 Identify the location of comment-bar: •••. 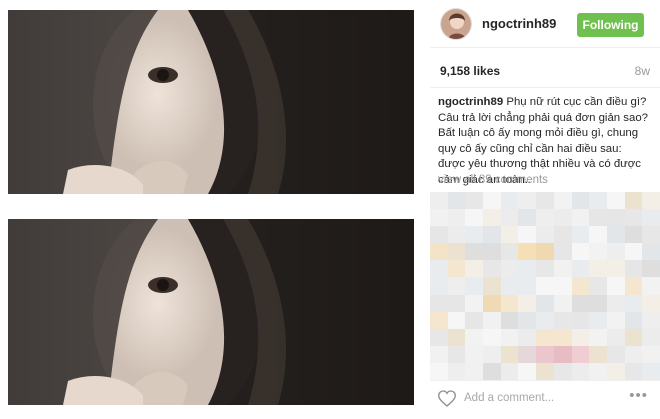
(545, 399).